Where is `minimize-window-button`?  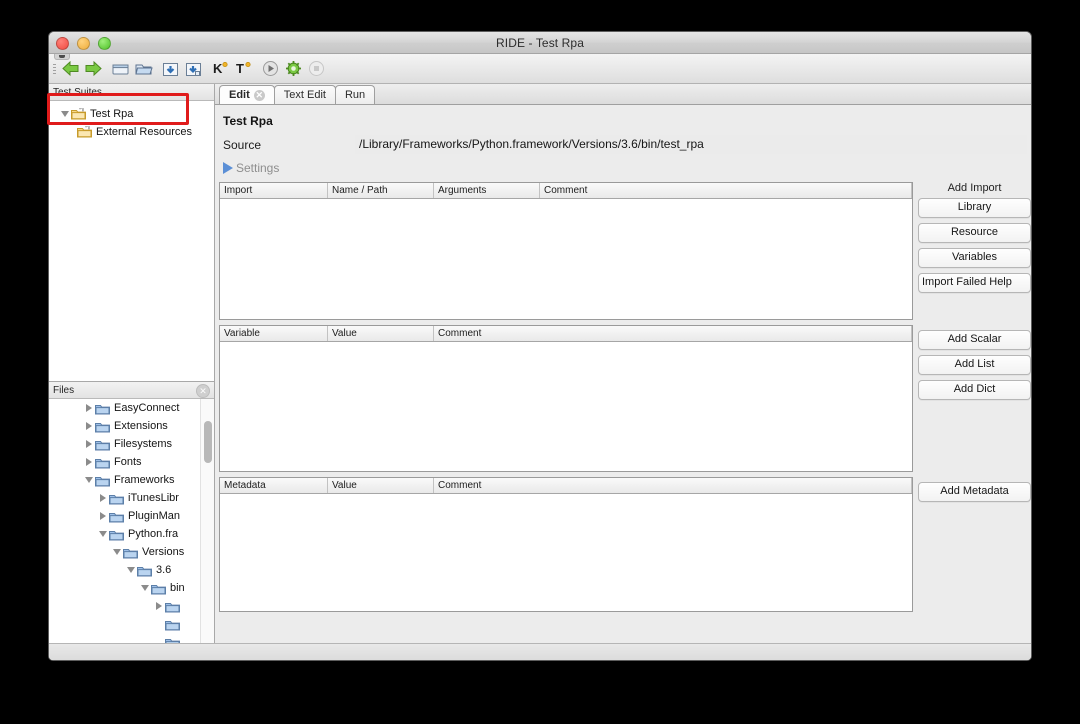
minimize-window-button is located at coordinates (83, 43).